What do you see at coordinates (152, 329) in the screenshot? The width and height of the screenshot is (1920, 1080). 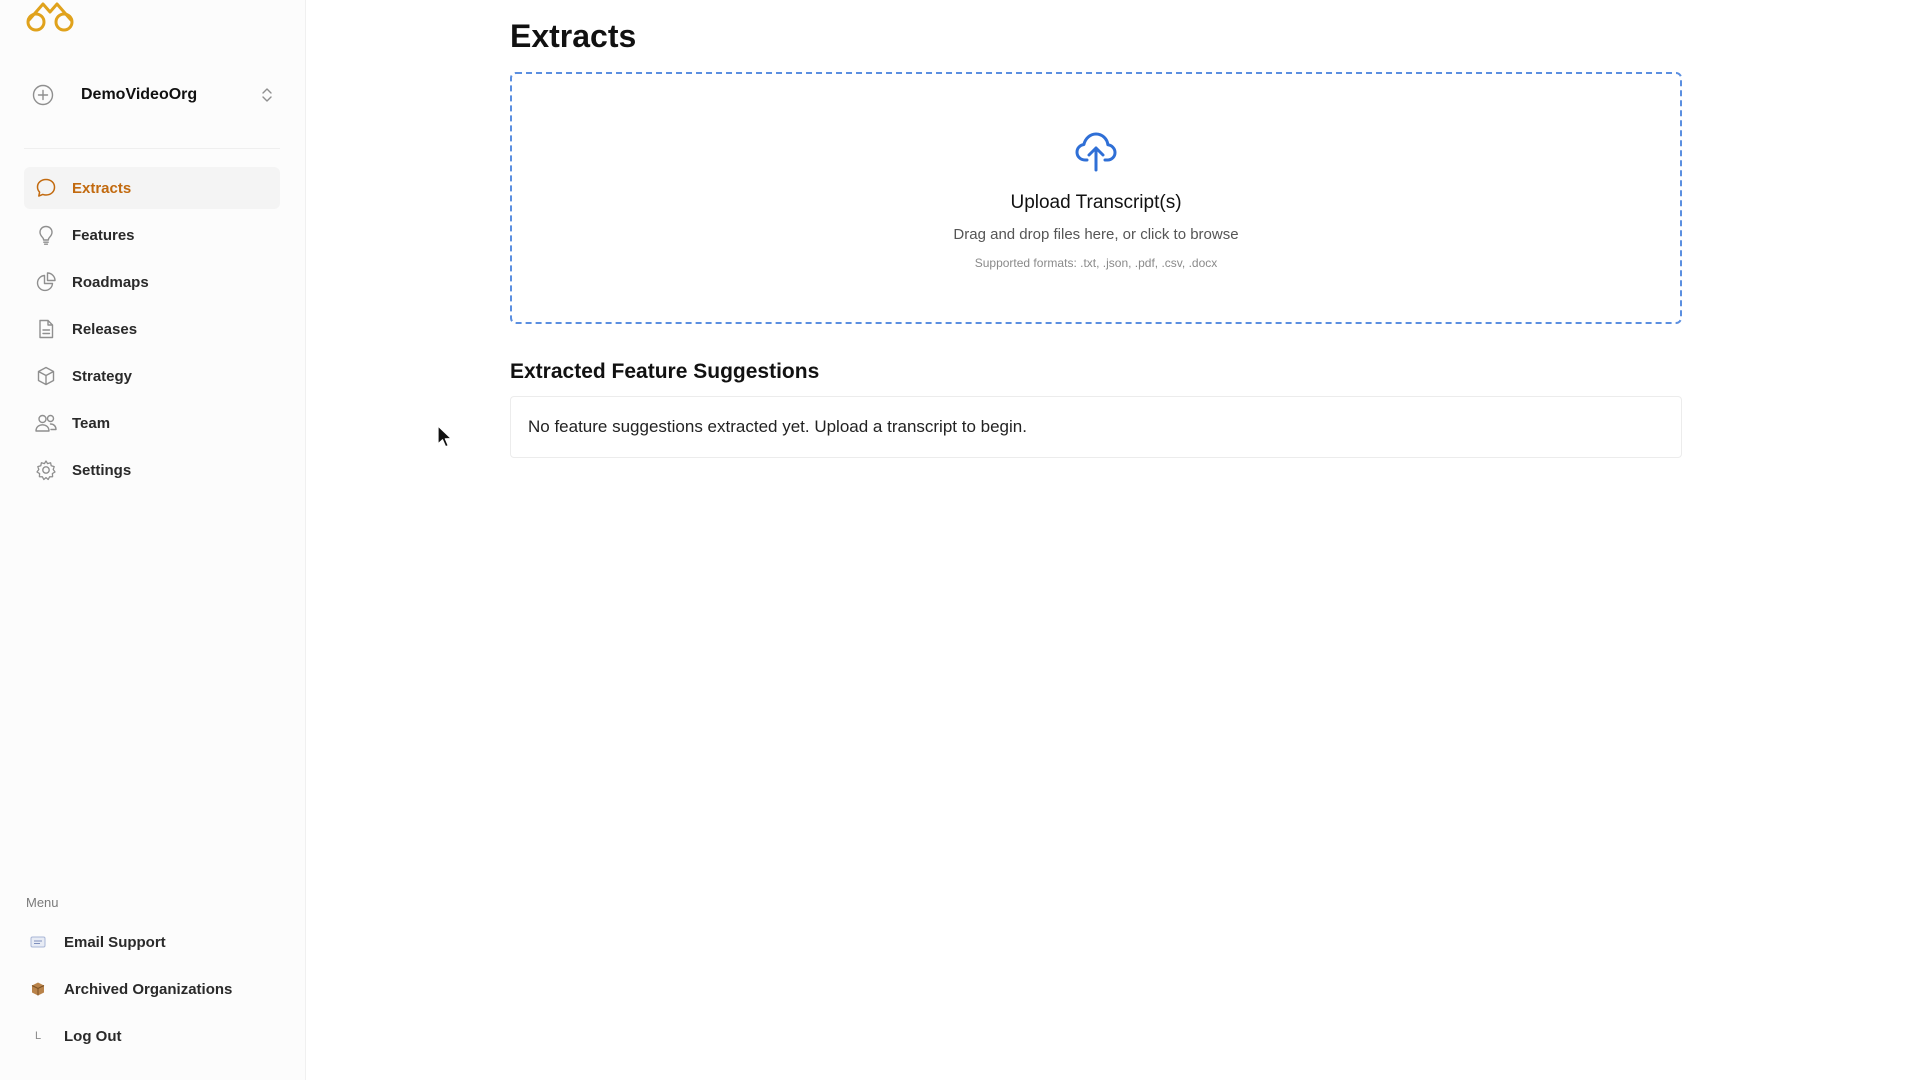 I see `sidebar-item-releases: Releases` at bounding box center [152, 329].